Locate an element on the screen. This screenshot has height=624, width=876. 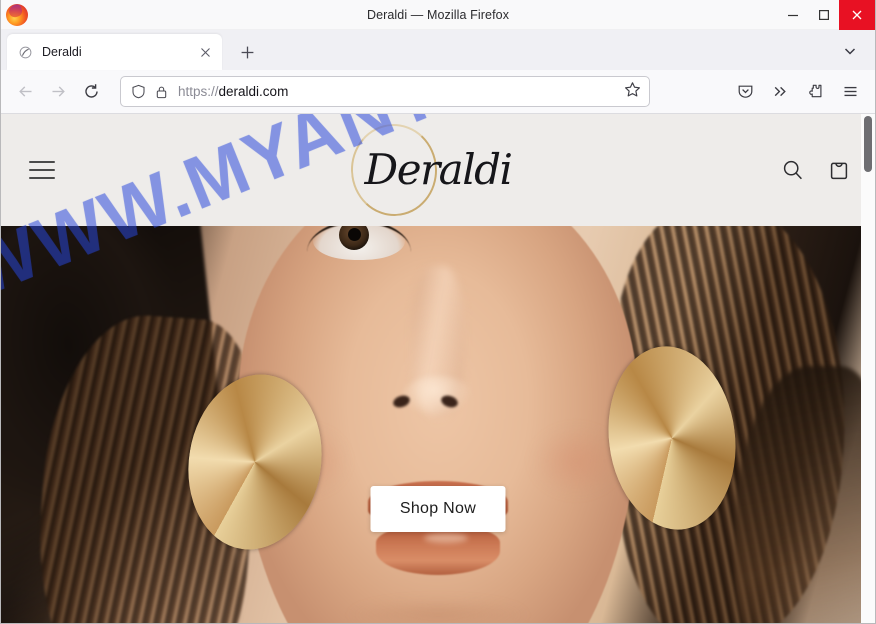
padlock-icon is located at coordinates (161, 92).